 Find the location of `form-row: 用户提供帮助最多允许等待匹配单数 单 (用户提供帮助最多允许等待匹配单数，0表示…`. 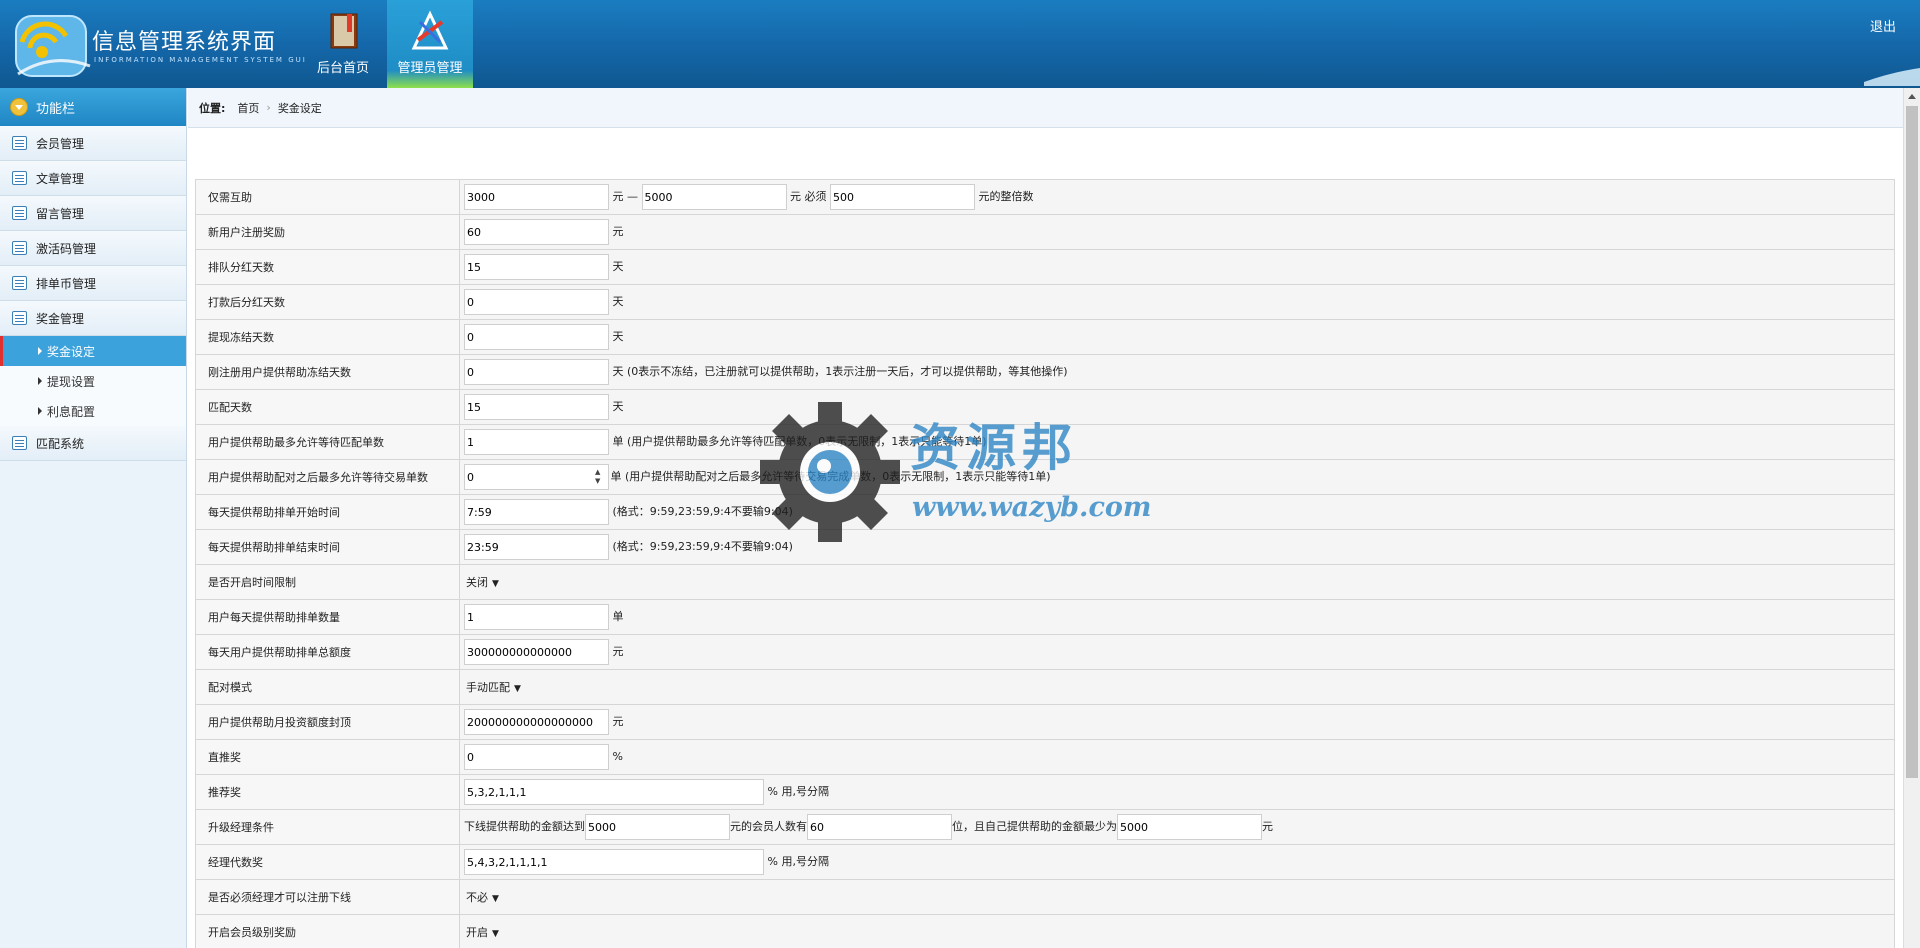

form-row: 用户提供帮助最多允许等待匹配单数 单 (用户提供帮助最多允许等待匹配单数，0表示… is located at coordinates (1045, 442).